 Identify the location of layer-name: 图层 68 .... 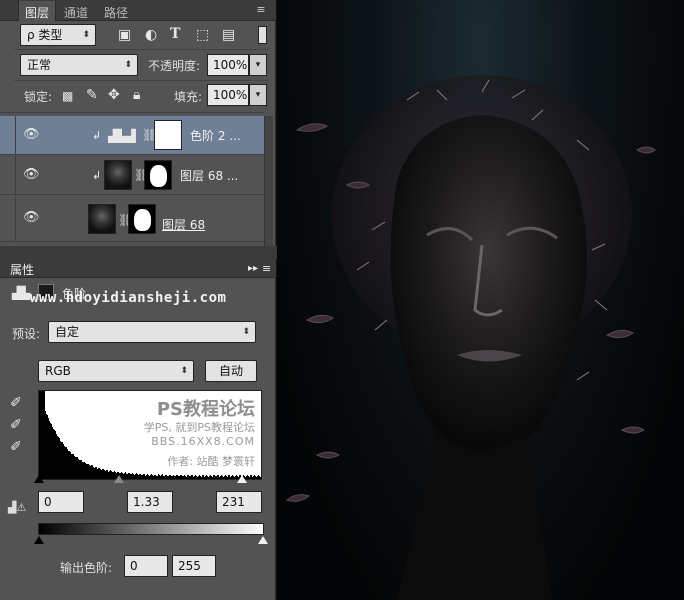
(209, 175).